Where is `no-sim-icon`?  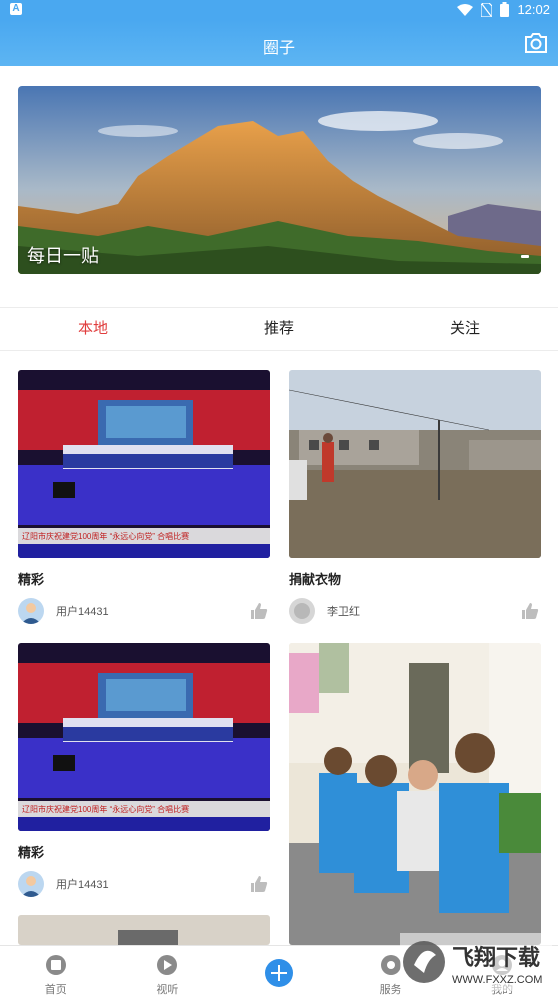 no-sim-icon is located at coordinates (487, 9).